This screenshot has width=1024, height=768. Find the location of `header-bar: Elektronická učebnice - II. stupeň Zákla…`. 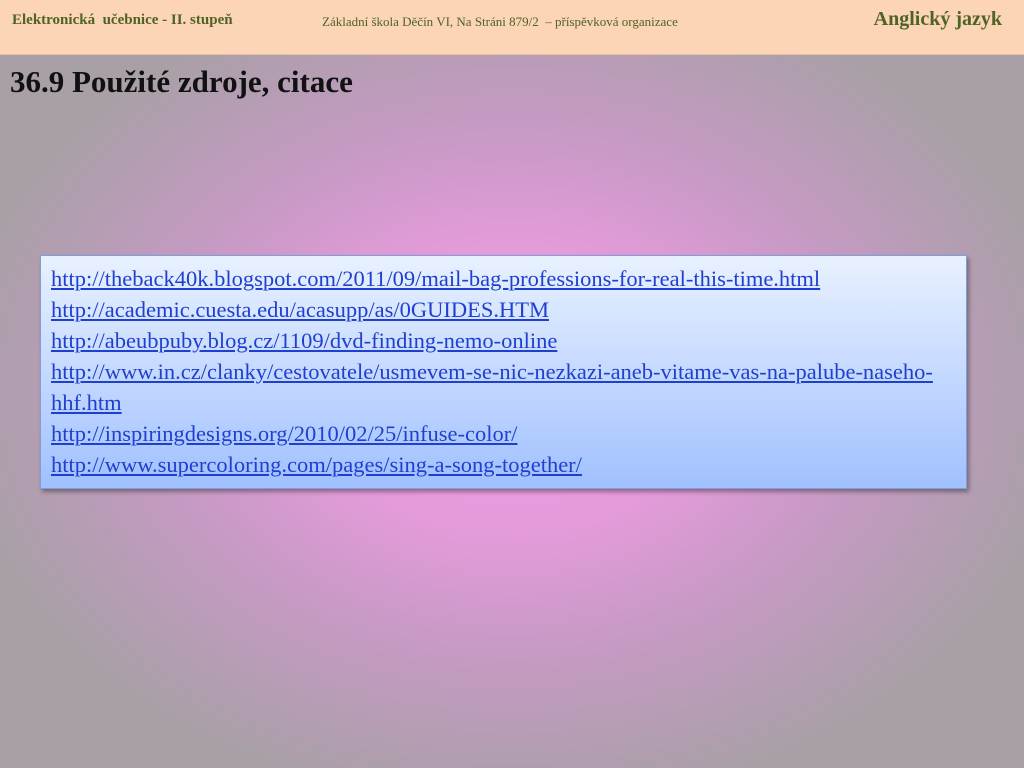

header-bar: Elektronická učebnice - II. stupeň Zákla… is located at coordinates (512, 27).